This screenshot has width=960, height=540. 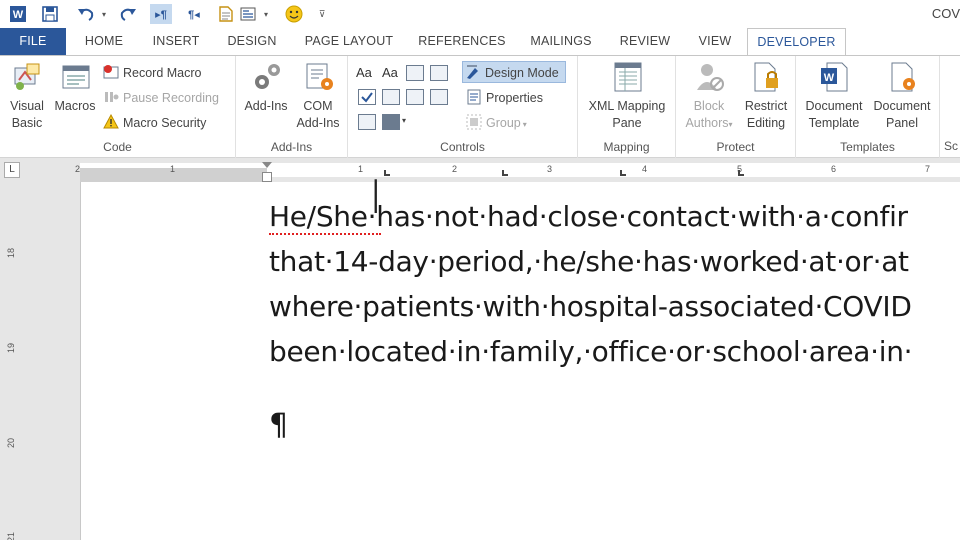 I want to click on document-panel-label-1: Document, so click(x=902, y=106).